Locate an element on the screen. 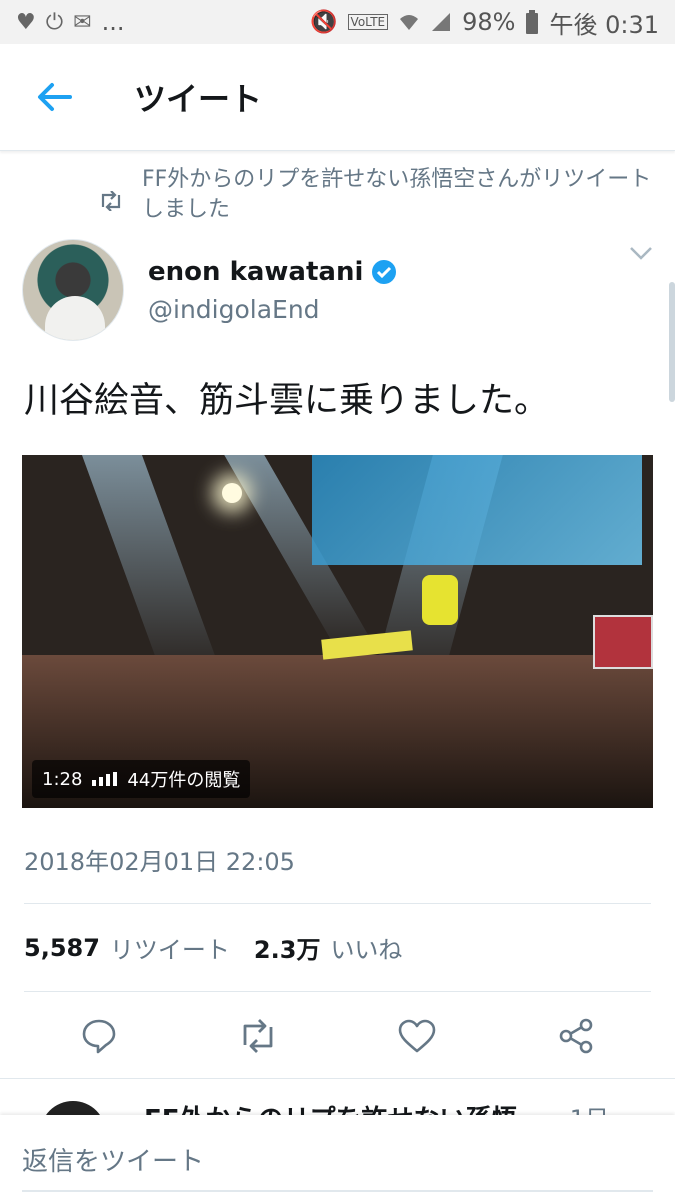  amp is located at coordinates (623, 642).